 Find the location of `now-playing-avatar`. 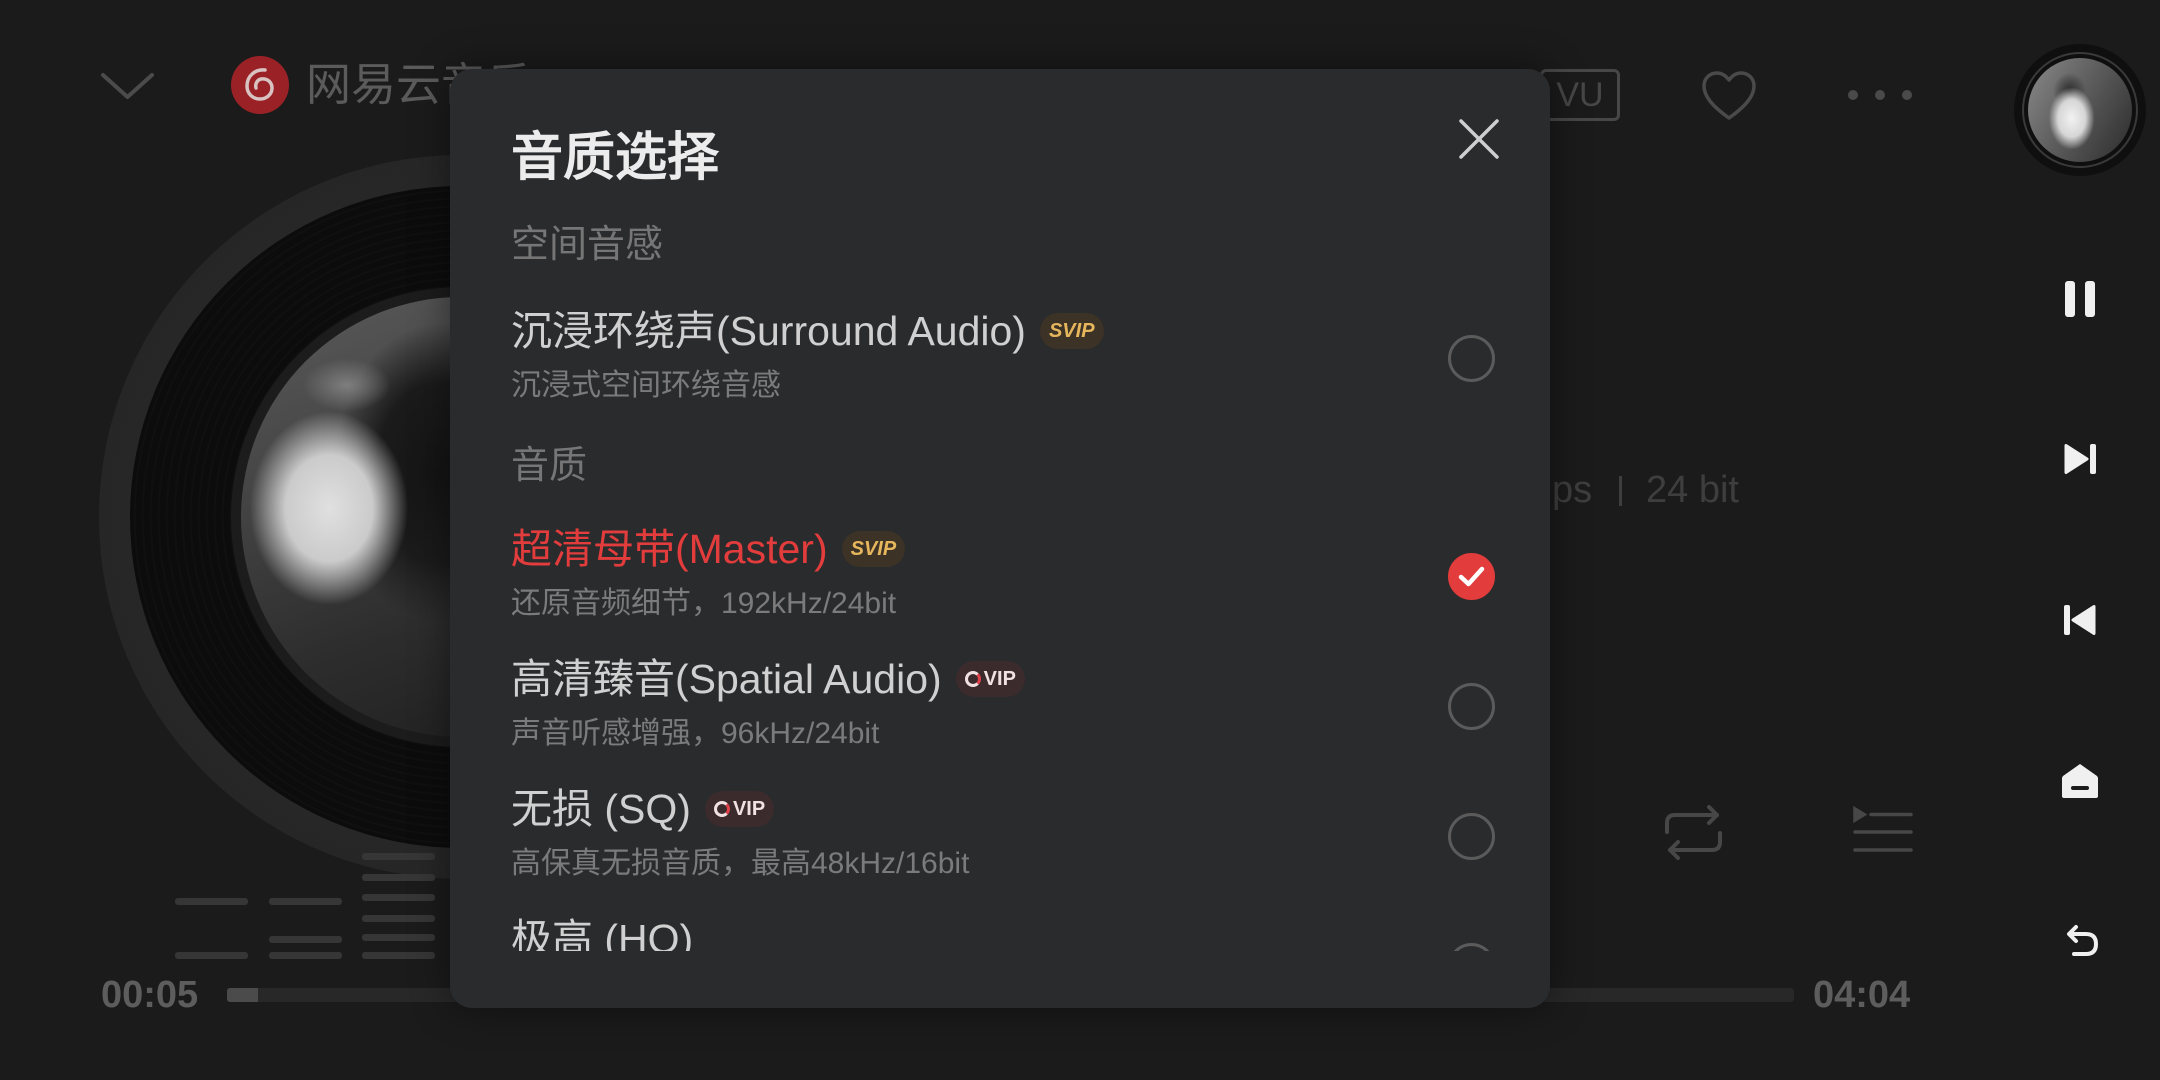

now-playing-avatar is located at coordinates (2080, 110).